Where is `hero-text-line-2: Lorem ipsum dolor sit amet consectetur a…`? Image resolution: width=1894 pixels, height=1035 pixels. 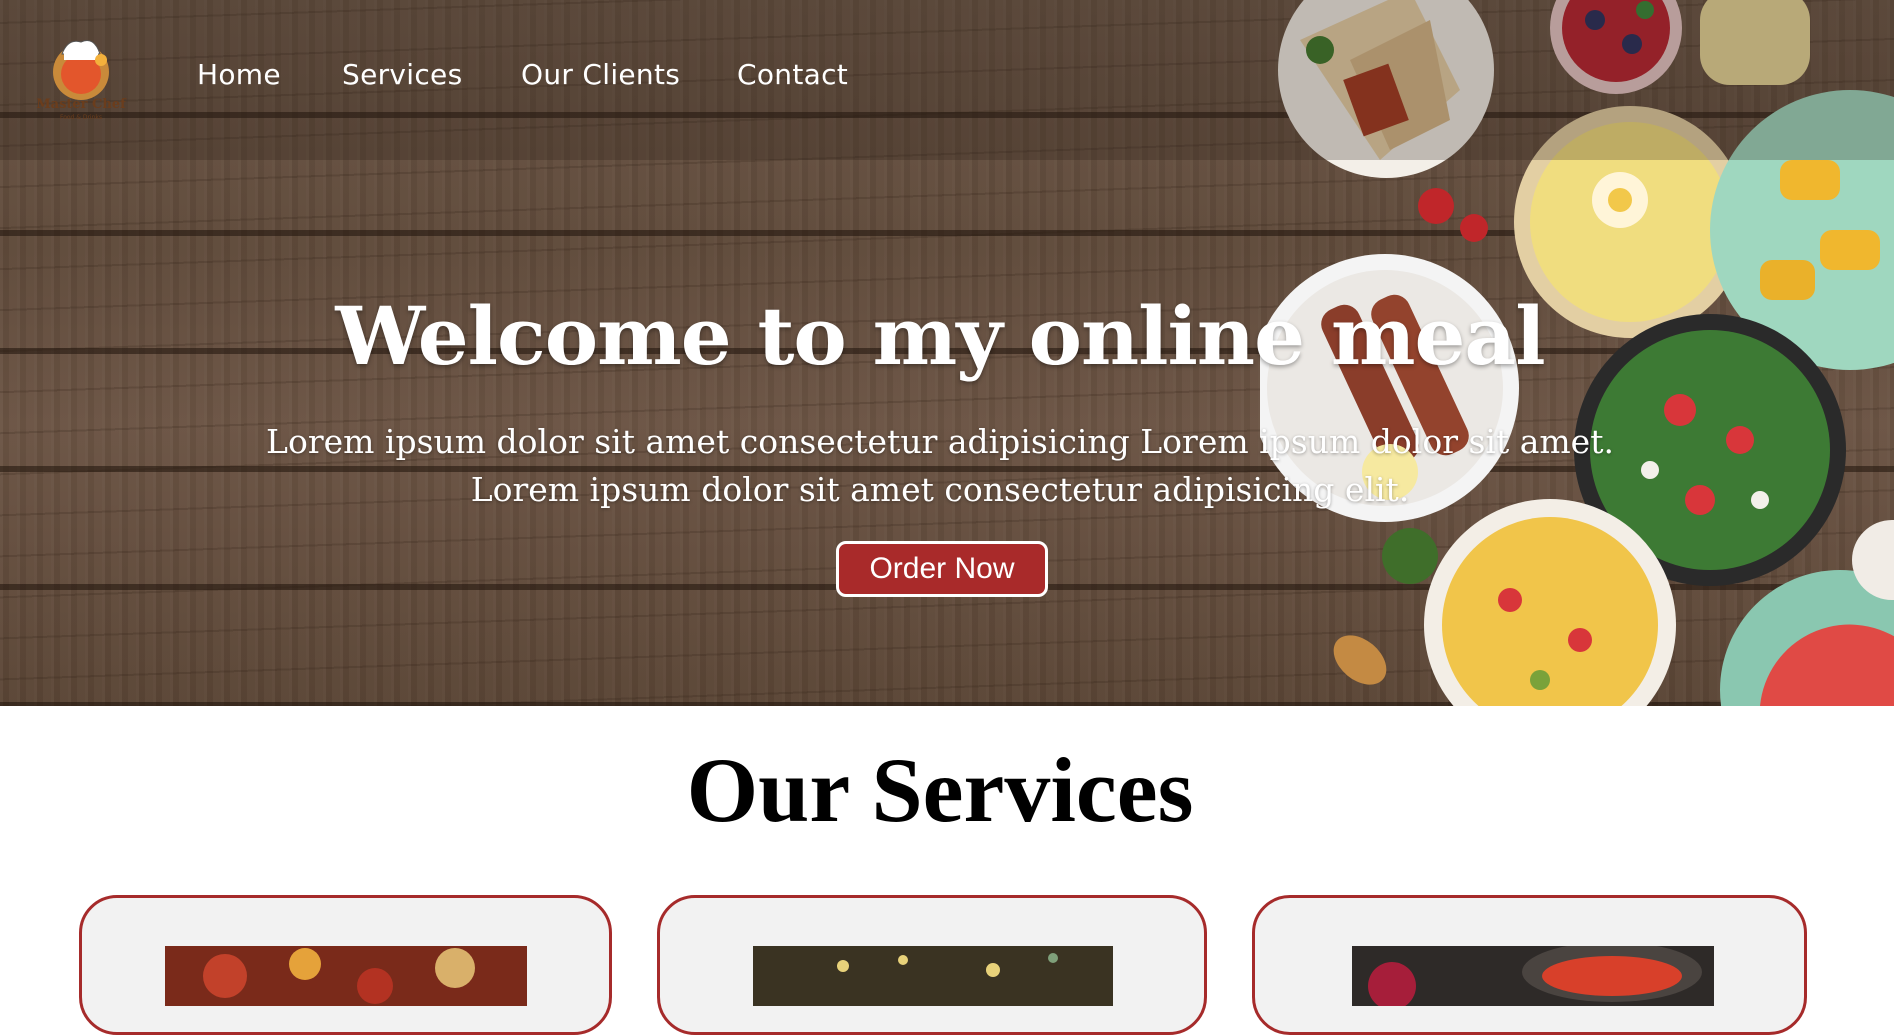 hero-text-line-2: Lorem ipsum dolor sit amet consectetur a… is located at coordinates (940, 489).